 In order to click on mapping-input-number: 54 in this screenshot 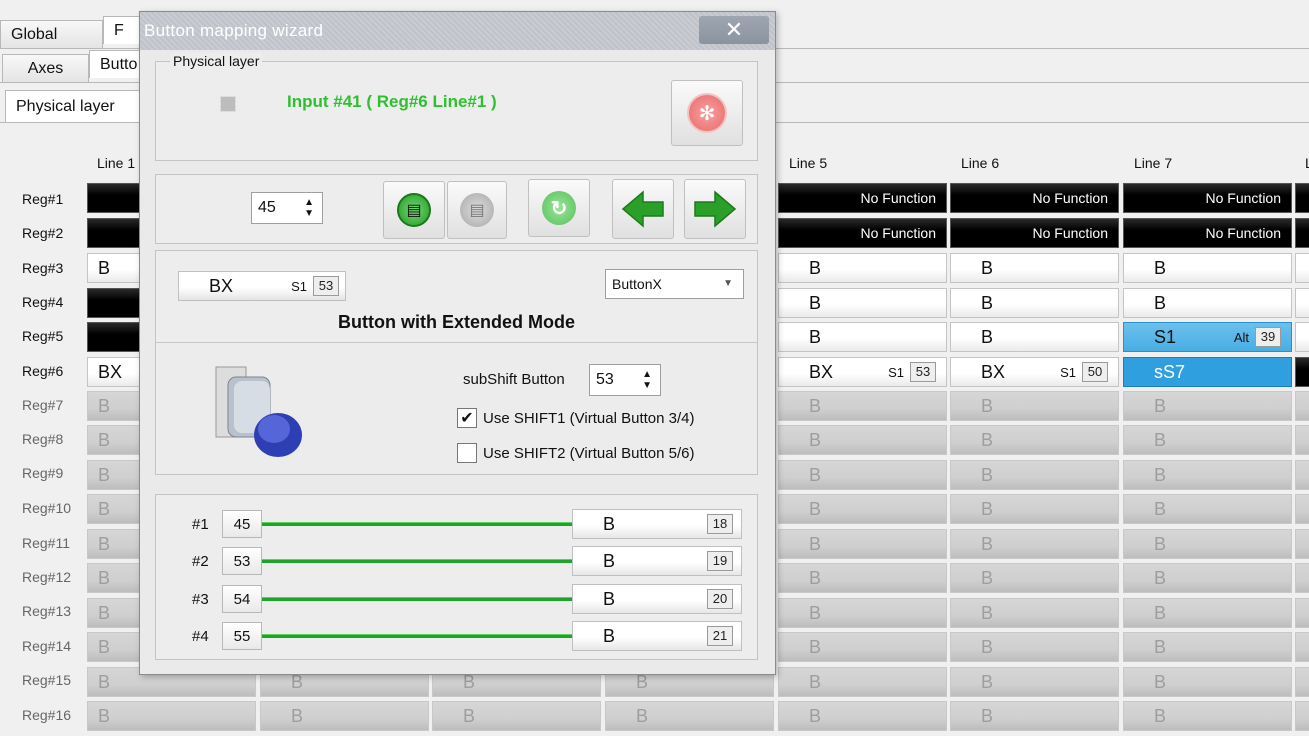, I will do `click(242, 599)`.